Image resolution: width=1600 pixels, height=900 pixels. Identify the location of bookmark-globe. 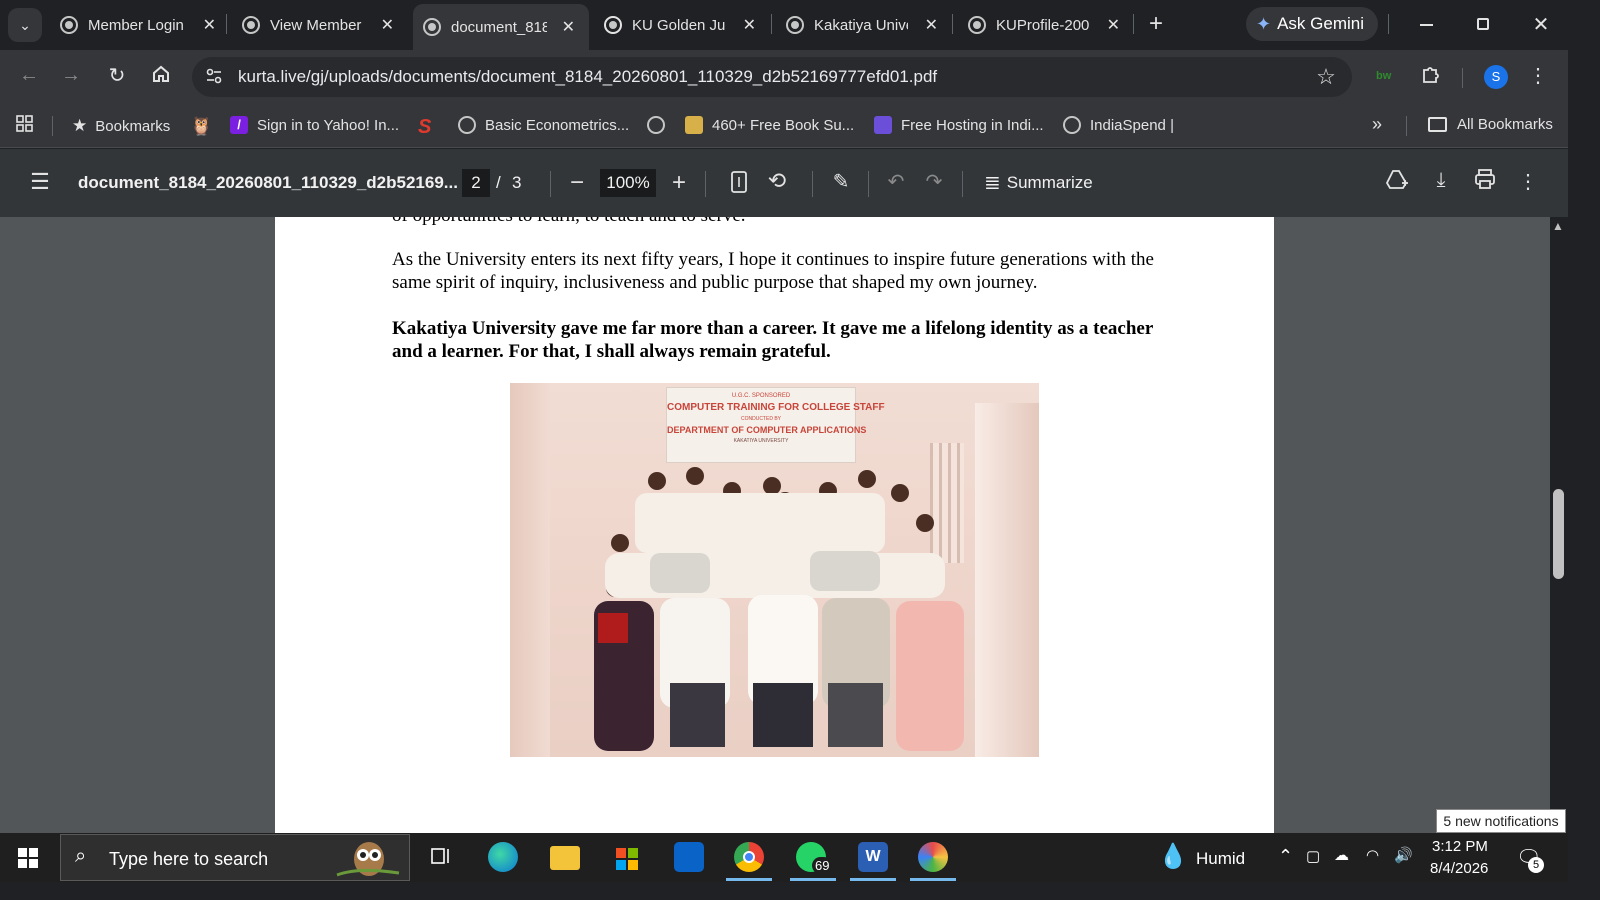
(660, 125).